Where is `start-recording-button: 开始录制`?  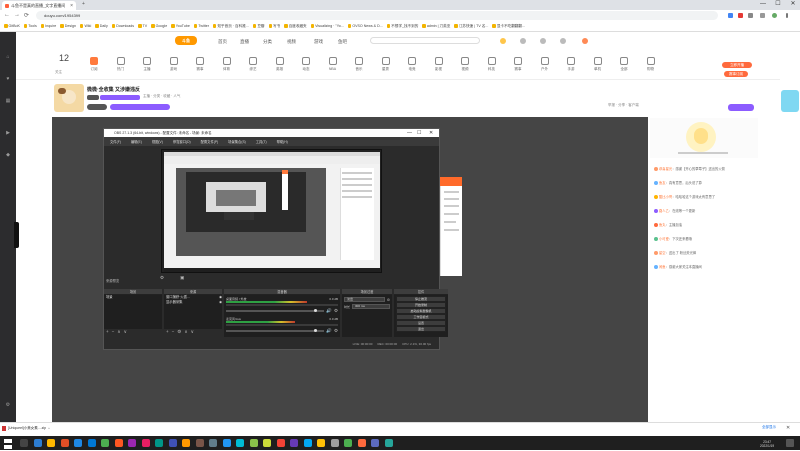 start-recording-button: 开始录制 is located at coordinates (421, 305).